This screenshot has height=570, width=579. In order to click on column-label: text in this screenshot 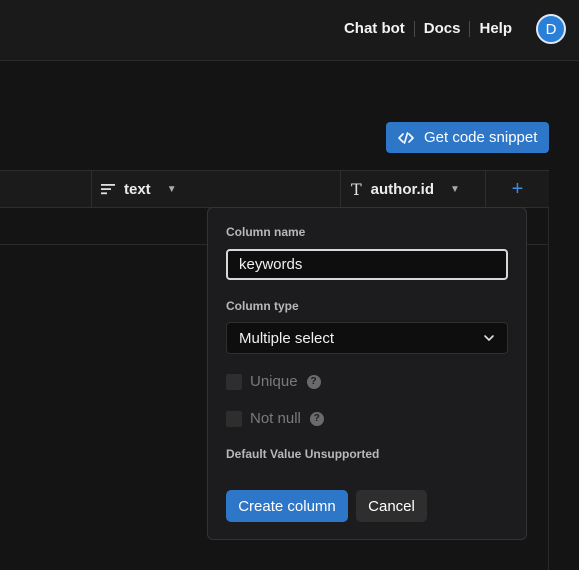, I will do `click(137, 189)`.